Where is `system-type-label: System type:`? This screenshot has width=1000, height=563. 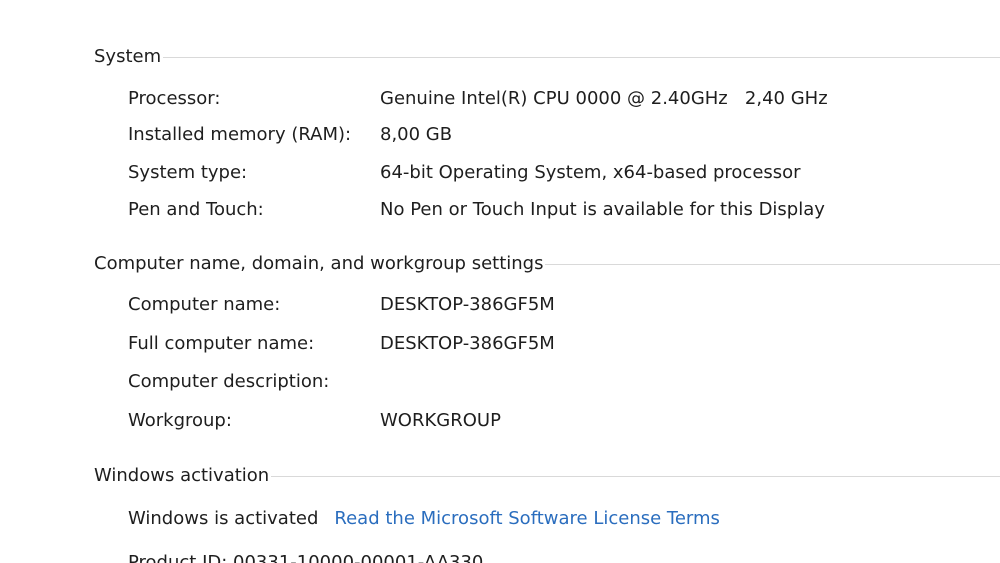 system-type-label: System type: is located at coordinates (188, 172).